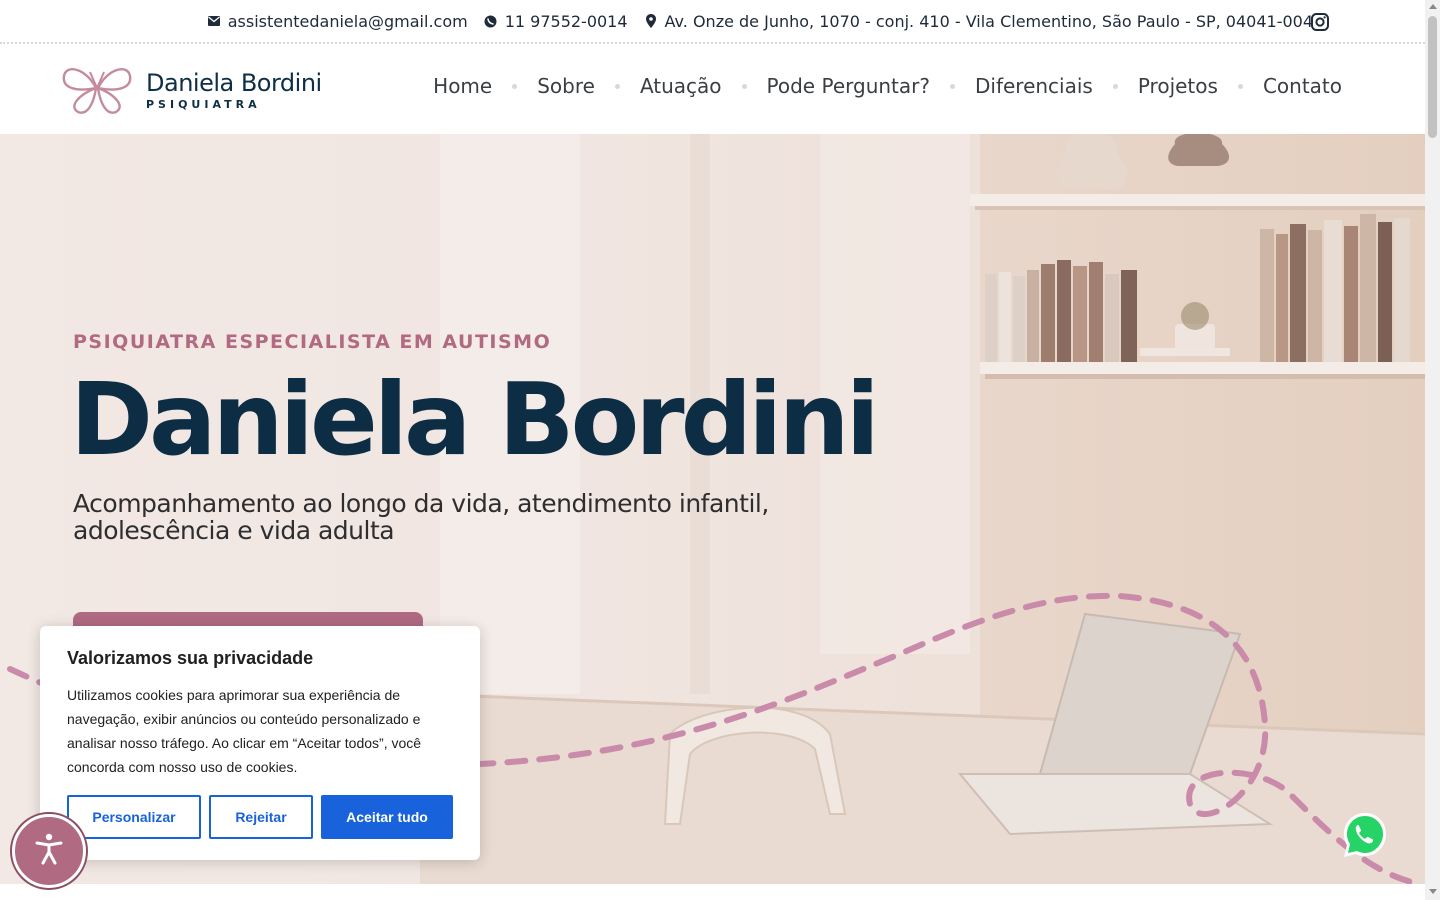  What do you see at coordinates (1034, 86) in the screenshot?
I see `nav-diferenciais: Diferenciais` at bounding box center [1034, 86].